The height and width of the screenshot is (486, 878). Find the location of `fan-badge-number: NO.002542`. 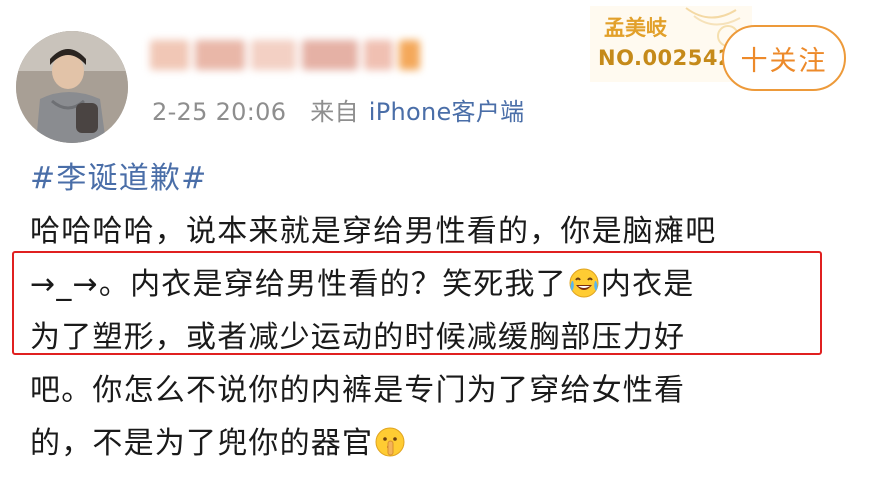

fan-badge-number: NO.002542 is located at coordinates (666, 58).